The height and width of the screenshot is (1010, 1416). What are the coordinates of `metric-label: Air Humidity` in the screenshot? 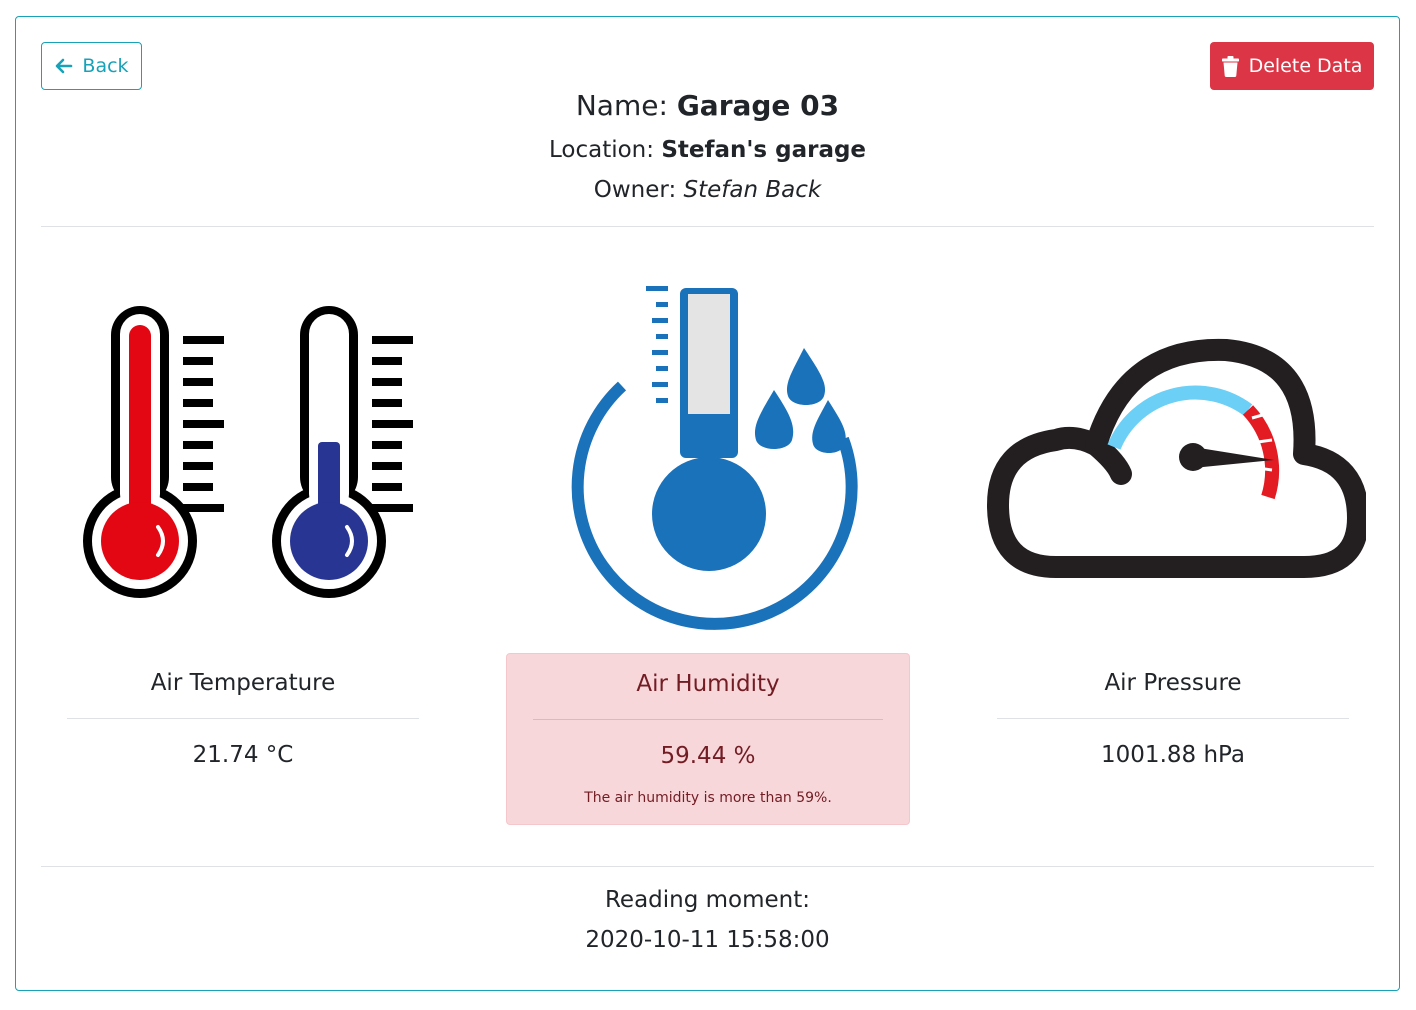 It's located at (708, 684).